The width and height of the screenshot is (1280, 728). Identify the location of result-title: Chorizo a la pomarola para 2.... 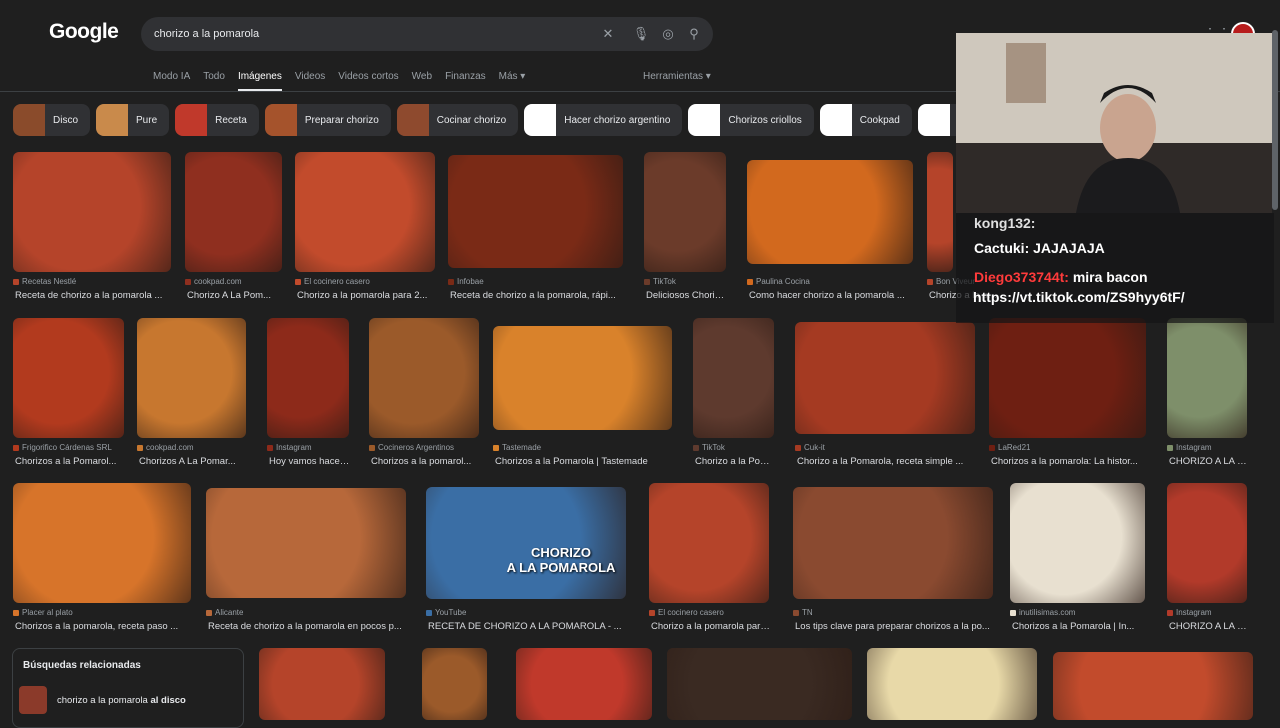
(362, 295).